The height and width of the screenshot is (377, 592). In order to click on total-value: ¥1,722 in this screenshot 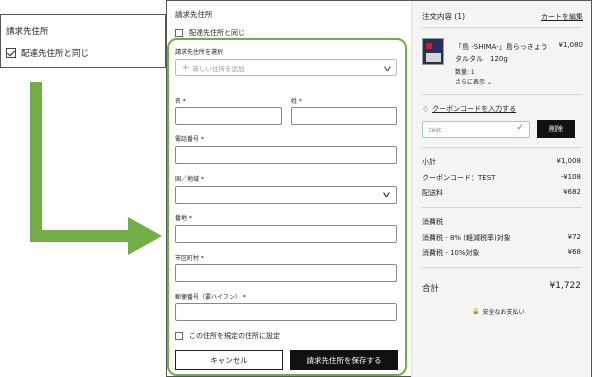, I will do `click(565, 286)`.